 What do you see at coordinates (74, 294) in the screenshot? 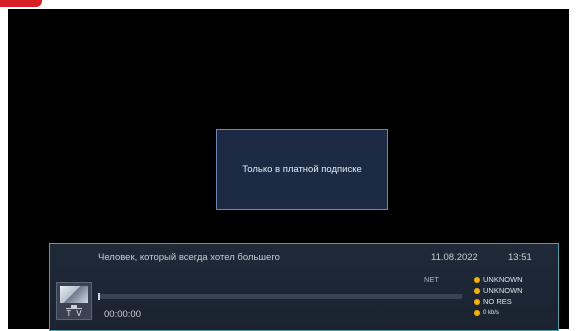
I see `tv-screen-glyph` at bounding box center [74, 294].